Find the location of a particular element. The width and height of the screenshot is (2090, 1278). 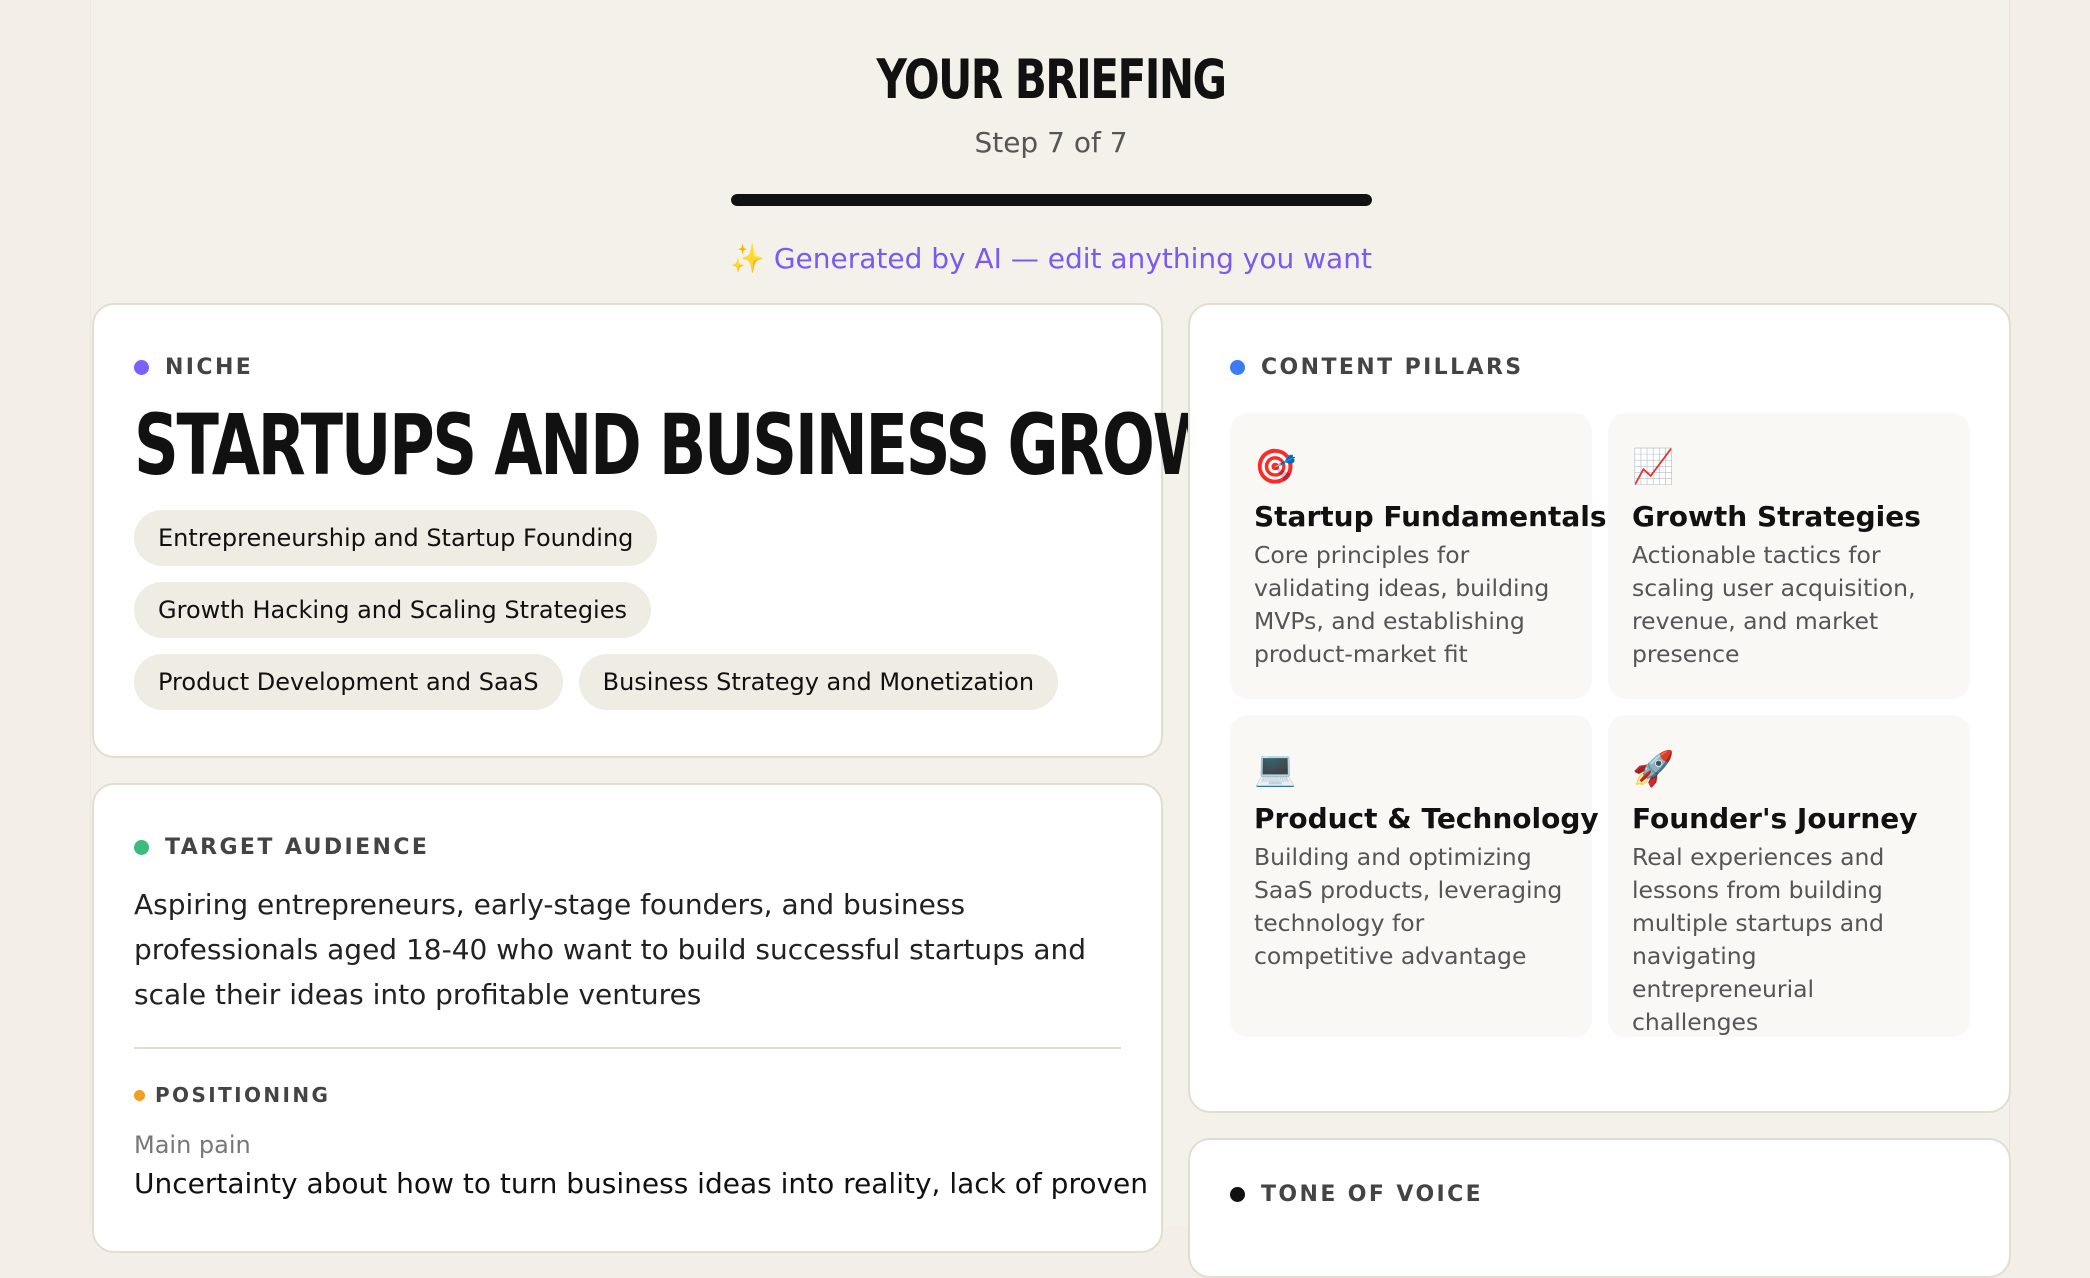

audience-label: TARGET AUDIENCE is located at coordinates (297, 847).